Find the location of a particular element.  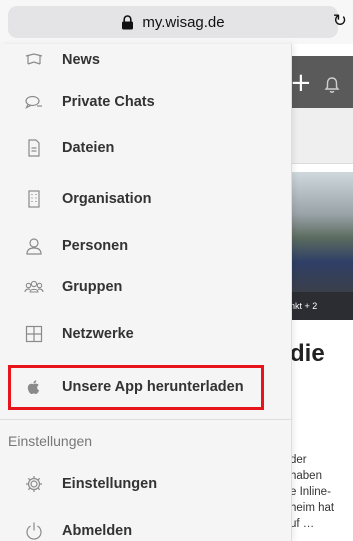

section-divider is located at coordinates (146, 419).